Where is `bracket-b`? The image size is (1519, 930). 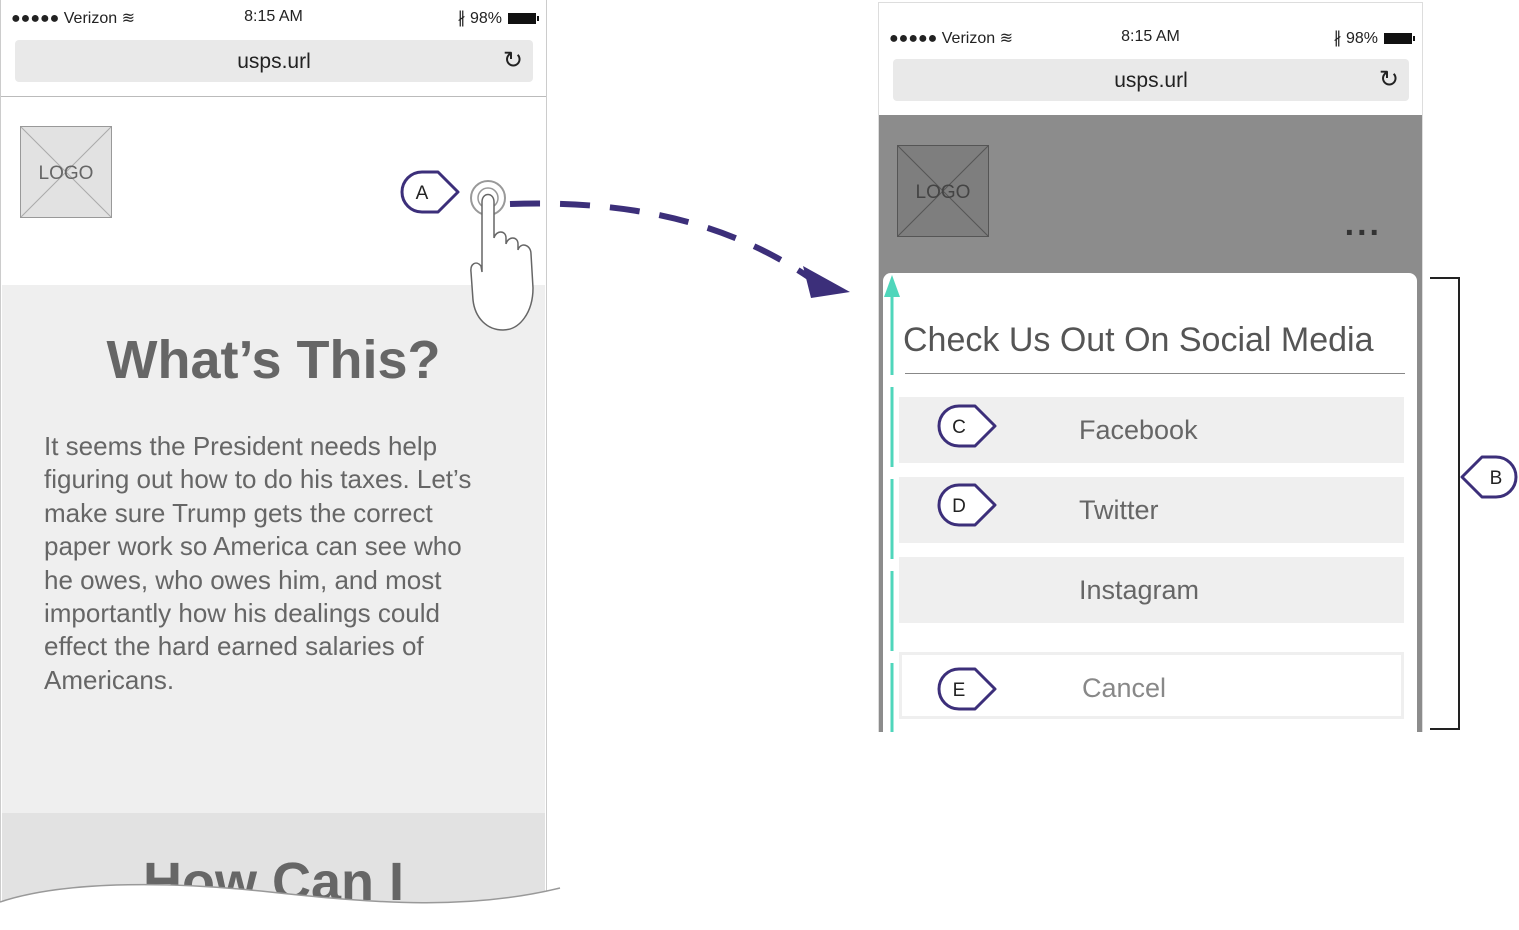
bracket-b is located at coordinates (1445, 503).